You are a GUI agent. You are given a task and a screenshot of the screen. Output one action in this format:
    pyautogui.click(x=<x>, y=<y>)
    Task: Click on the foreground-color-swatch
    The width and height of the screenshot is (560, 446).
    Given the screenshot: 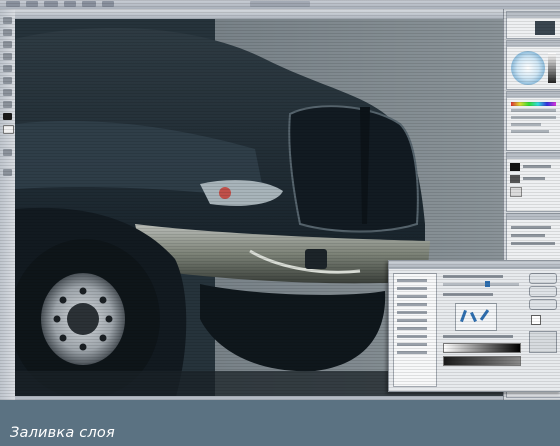 What is the action you would take?
    pyautogui.click(x=7, y=116)
    